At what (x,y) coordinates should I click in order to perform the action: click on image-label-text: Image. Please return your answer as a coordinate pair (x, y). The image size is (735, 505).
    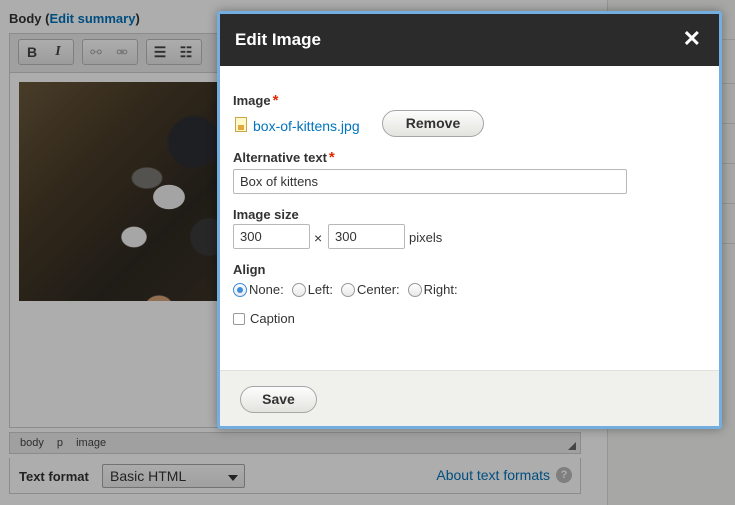
    Looking at the image, I should click on (252, 100).